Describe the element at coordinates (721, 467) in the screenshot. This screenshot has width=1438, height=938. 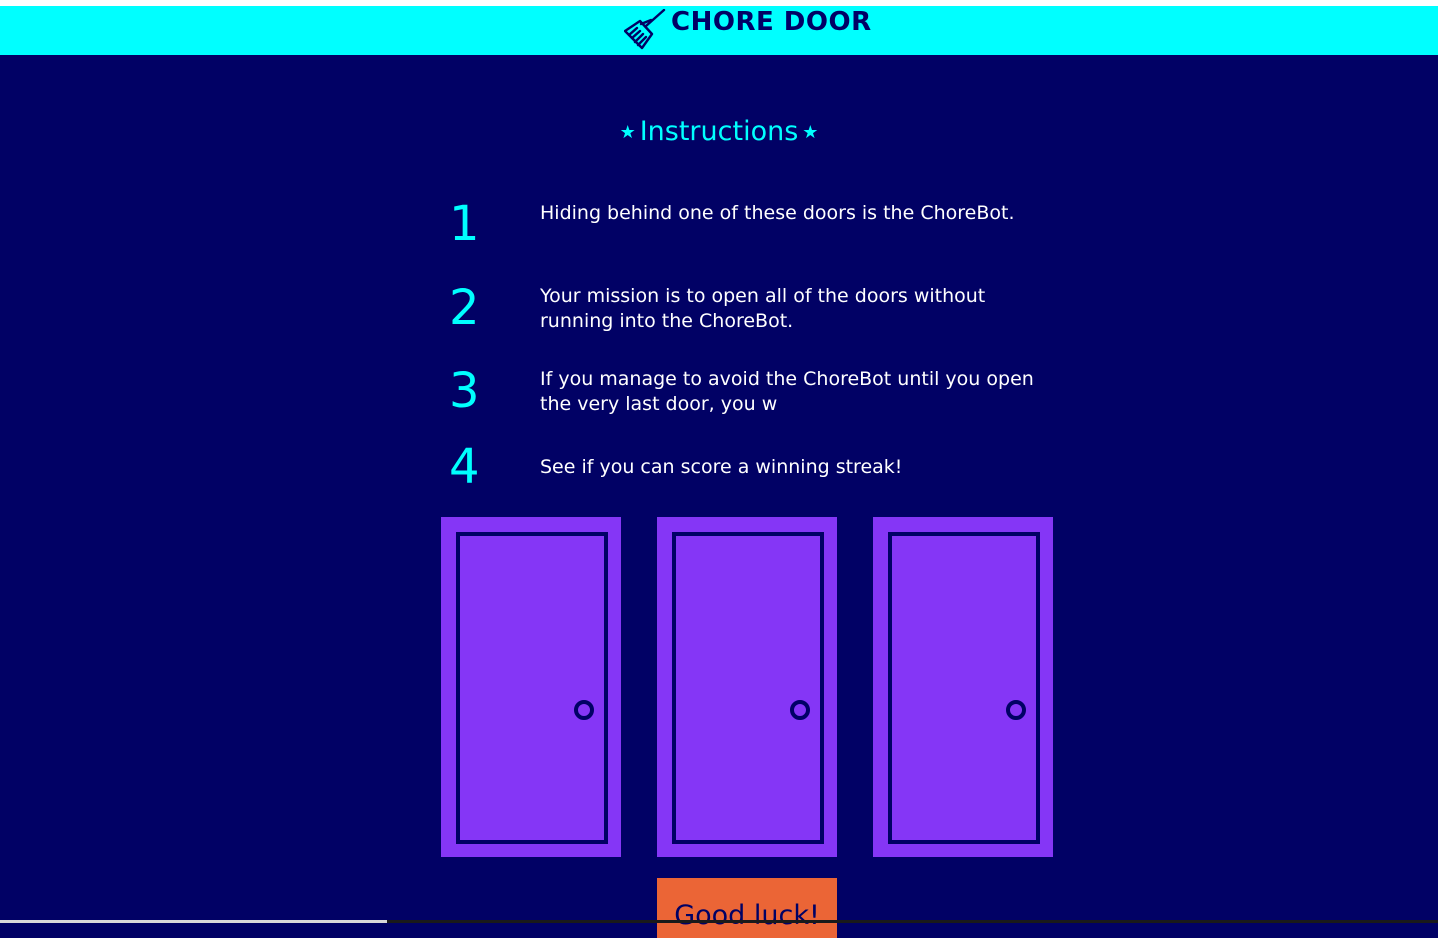
I see `step-text: See if you can score a winning streak!` at that location.